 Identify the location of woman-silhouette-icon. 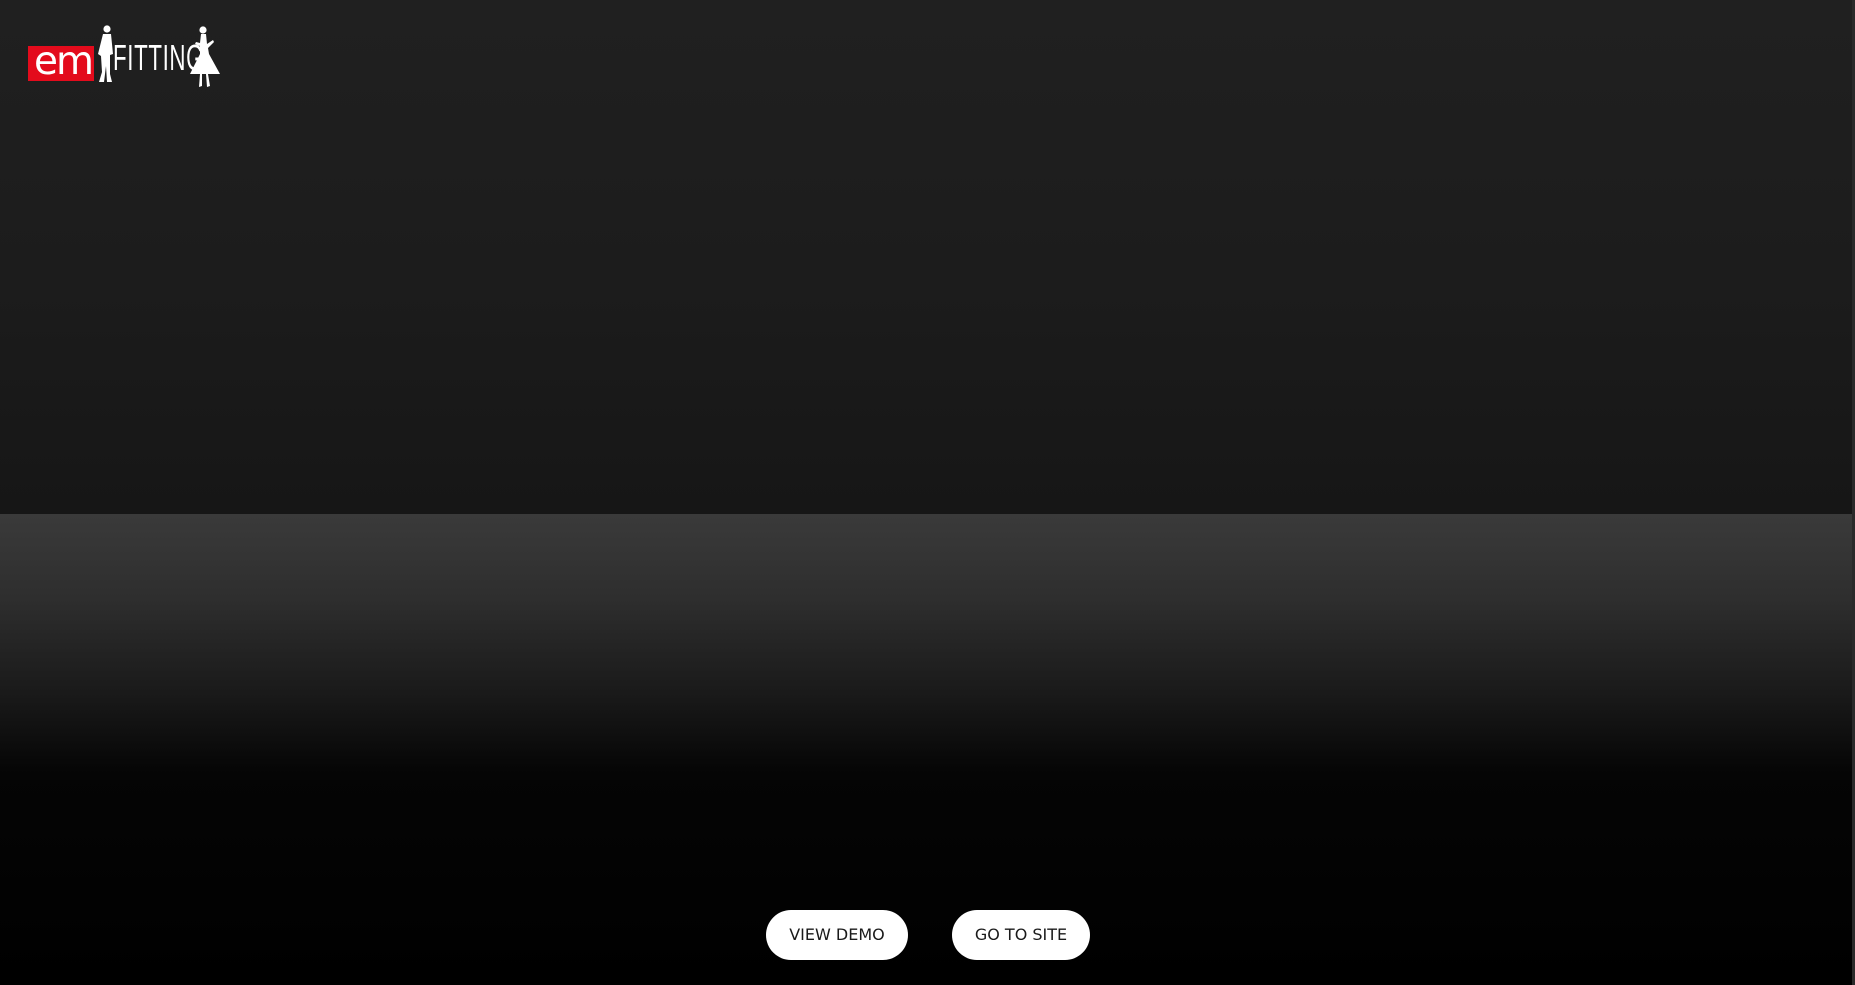
(205, 56).